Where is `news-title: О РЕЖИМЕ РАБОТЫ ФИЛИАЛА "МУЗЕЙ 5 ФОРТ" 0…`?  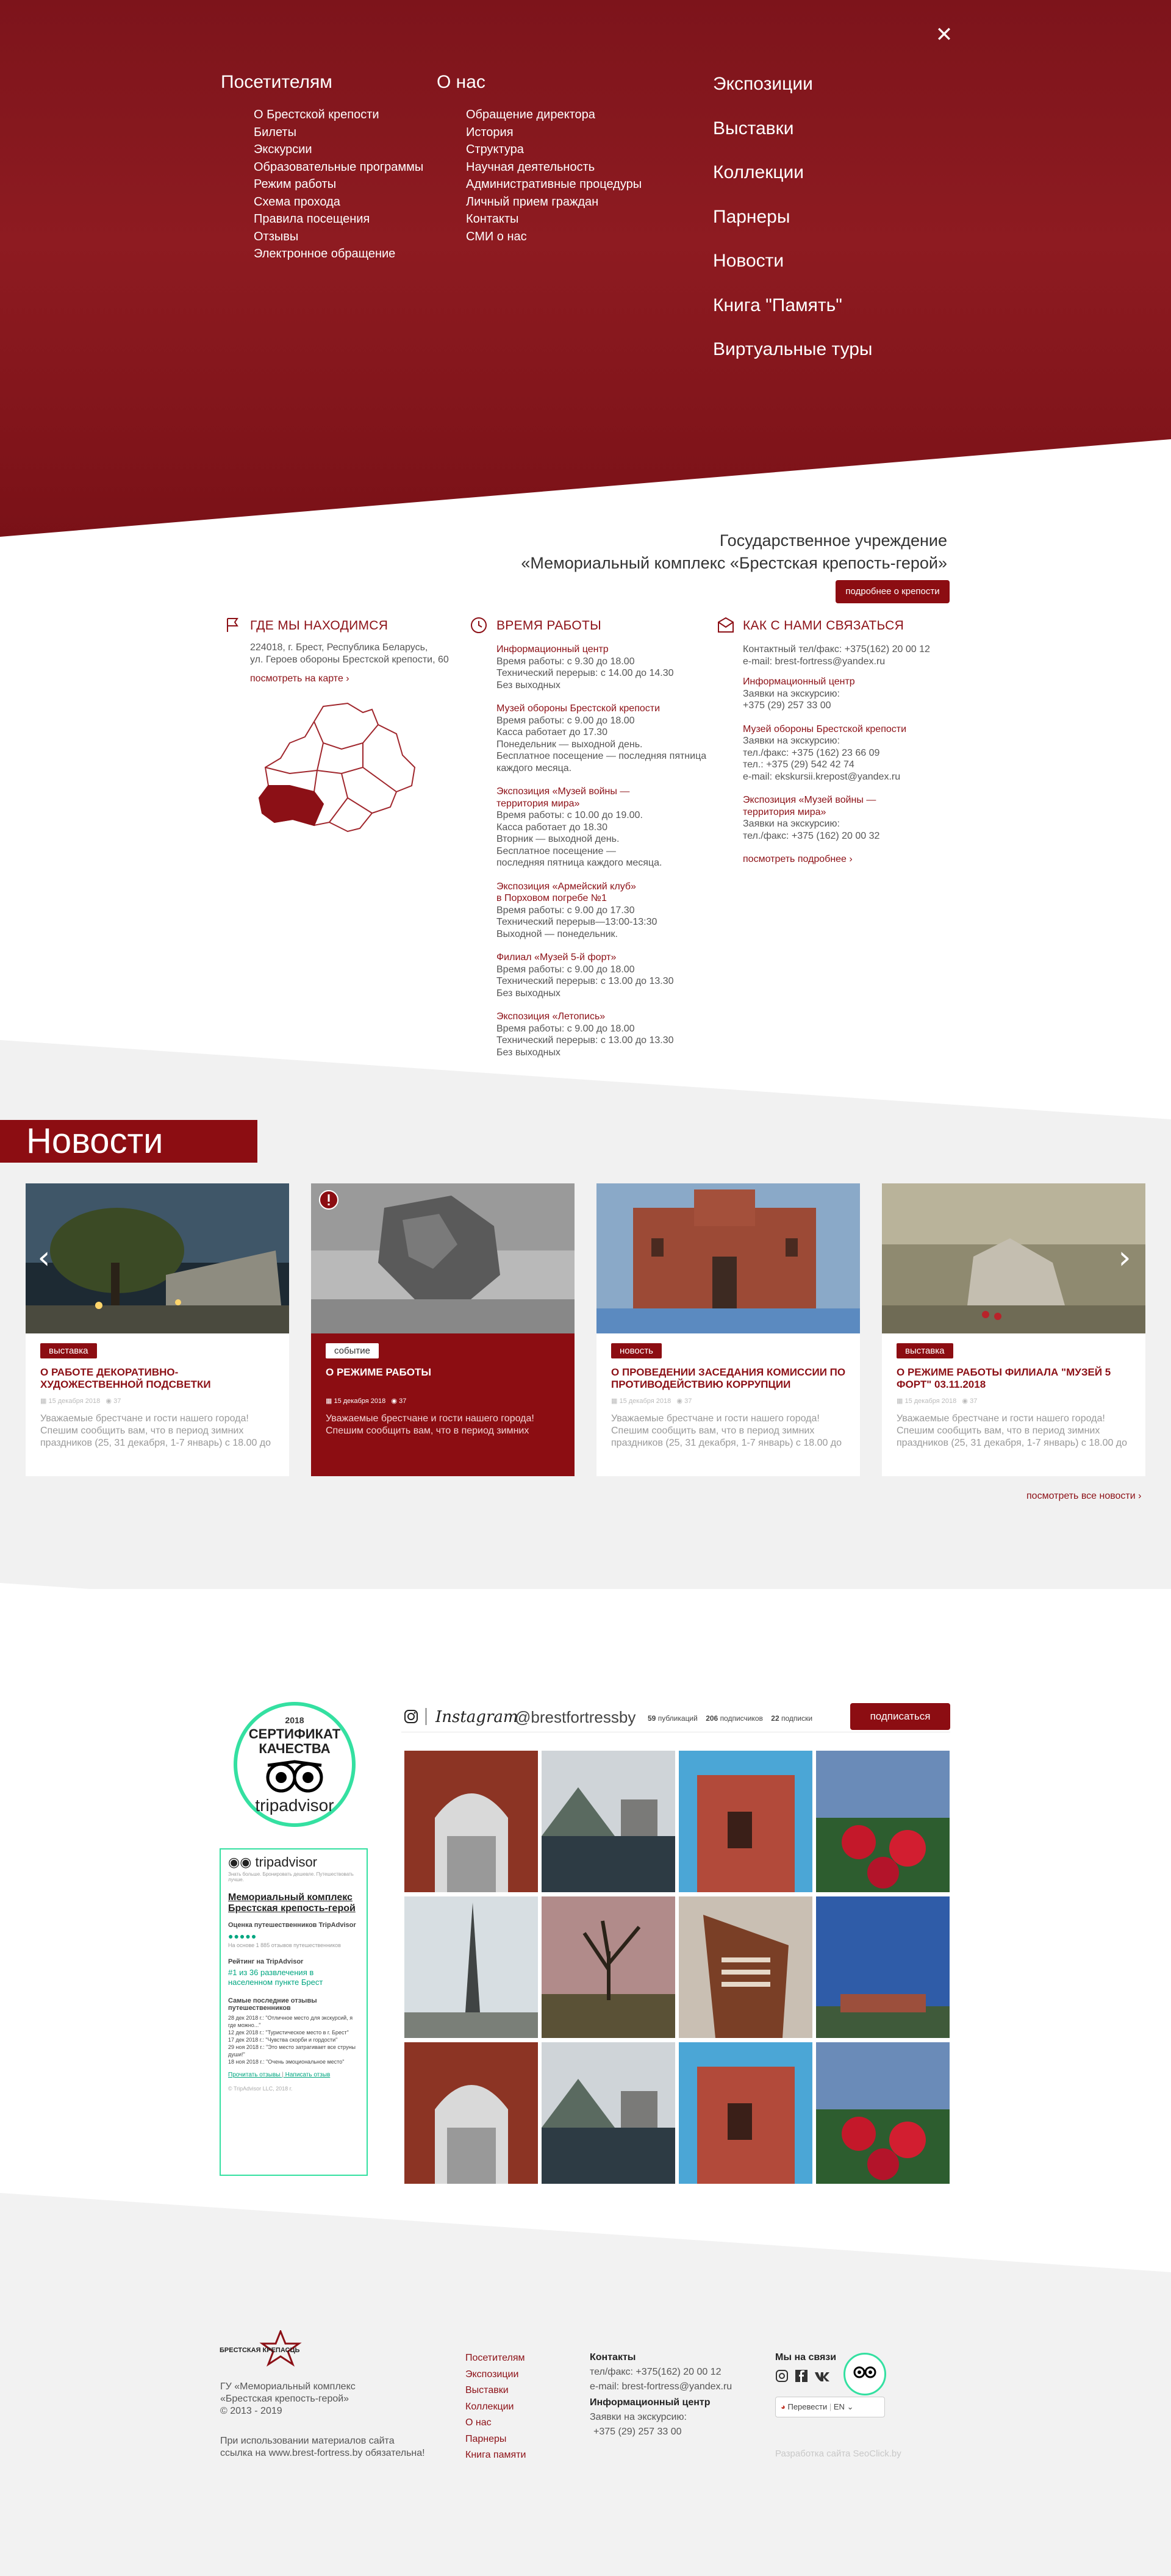 news-title: О РЕЖИМЕ РАБОТЫ ФИЛИАЛА "МУЗЕЙ 5 ФОРТ" 0… is located at coordinates (1015, 1379).